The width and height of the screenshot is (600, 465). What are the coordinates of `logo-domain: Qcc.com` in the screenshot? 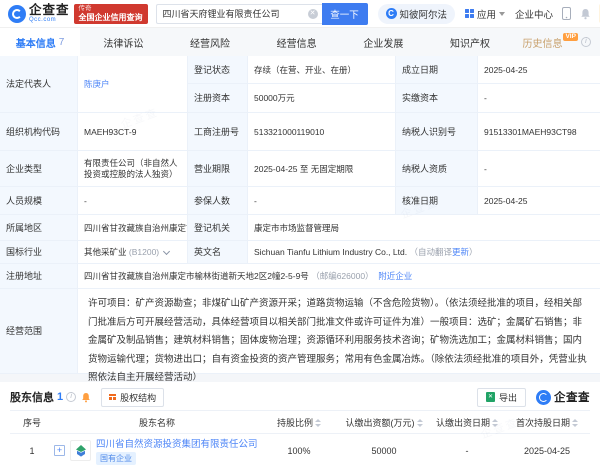 It's located at (43, 20).